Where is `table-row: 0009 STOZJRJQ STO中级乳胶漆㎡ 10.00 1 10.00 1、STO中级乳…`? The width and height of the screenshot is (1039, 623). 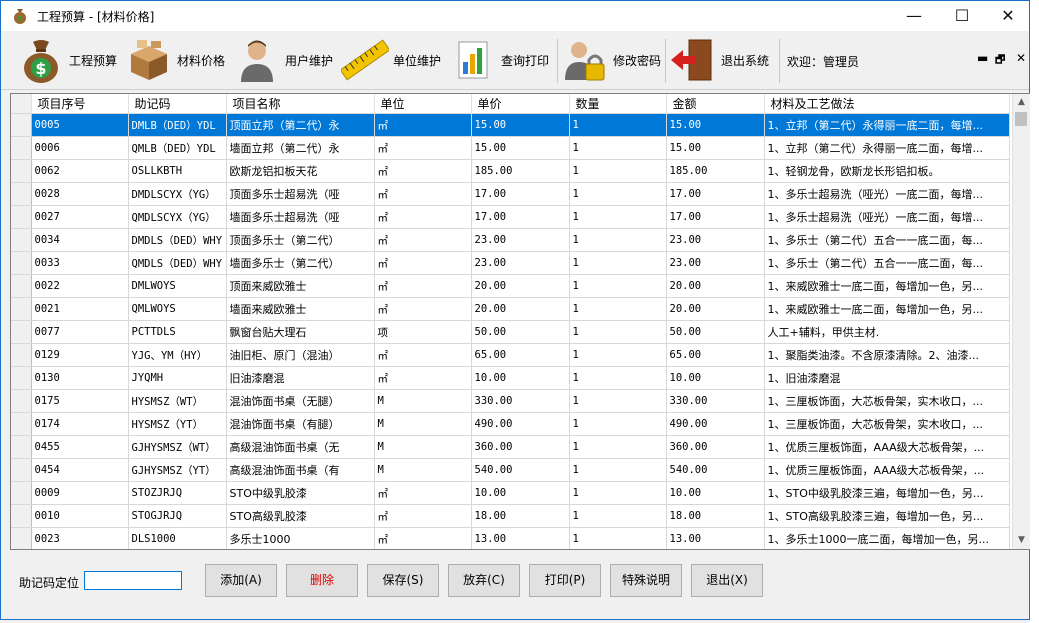 table-row: 0009 STOZJRJQ STO中级乳胶漆㎡ 10.00 1 10.00 1、STO中级乳… is located at coordinates (510, 493).